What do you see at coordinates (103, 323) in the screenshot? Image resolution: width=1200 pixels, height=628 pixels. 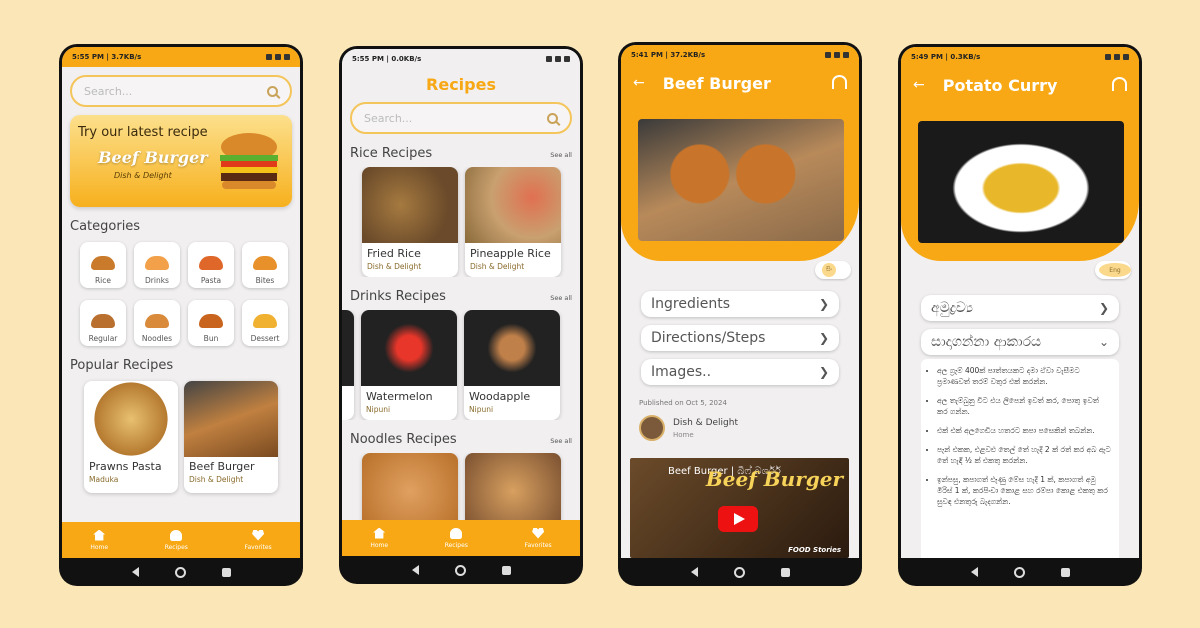 I see `category-regular: Regular` at bounding box center [103, 323].